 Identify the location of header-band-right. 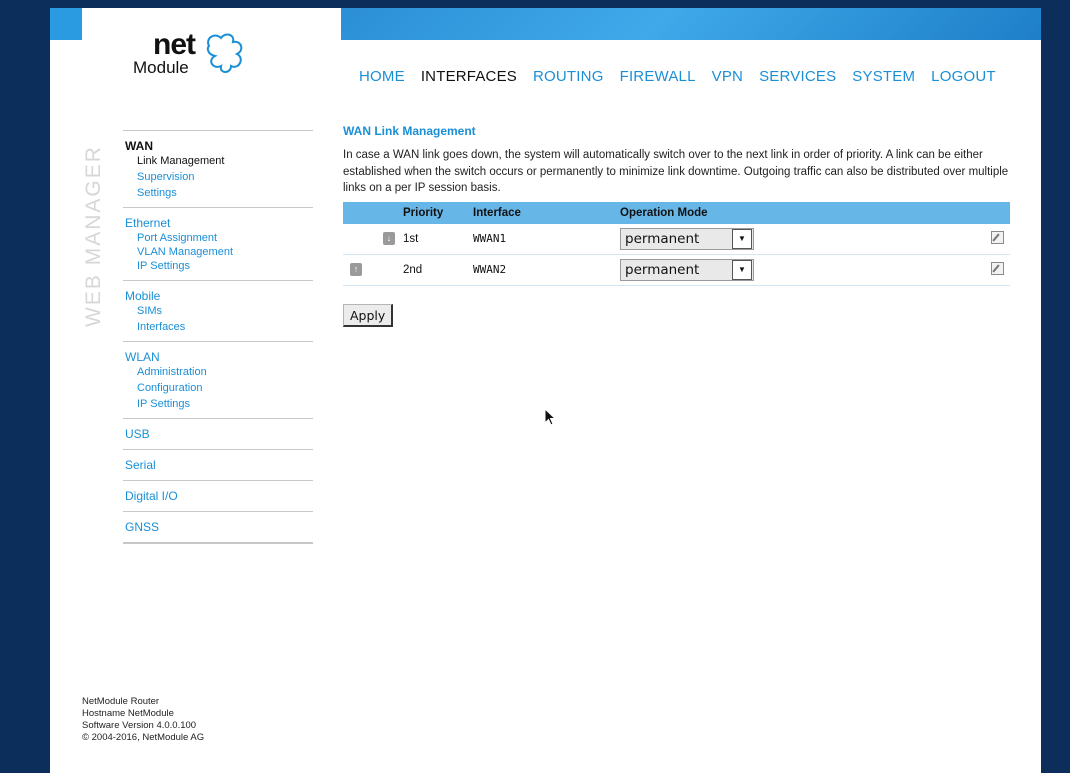
(691, 24).